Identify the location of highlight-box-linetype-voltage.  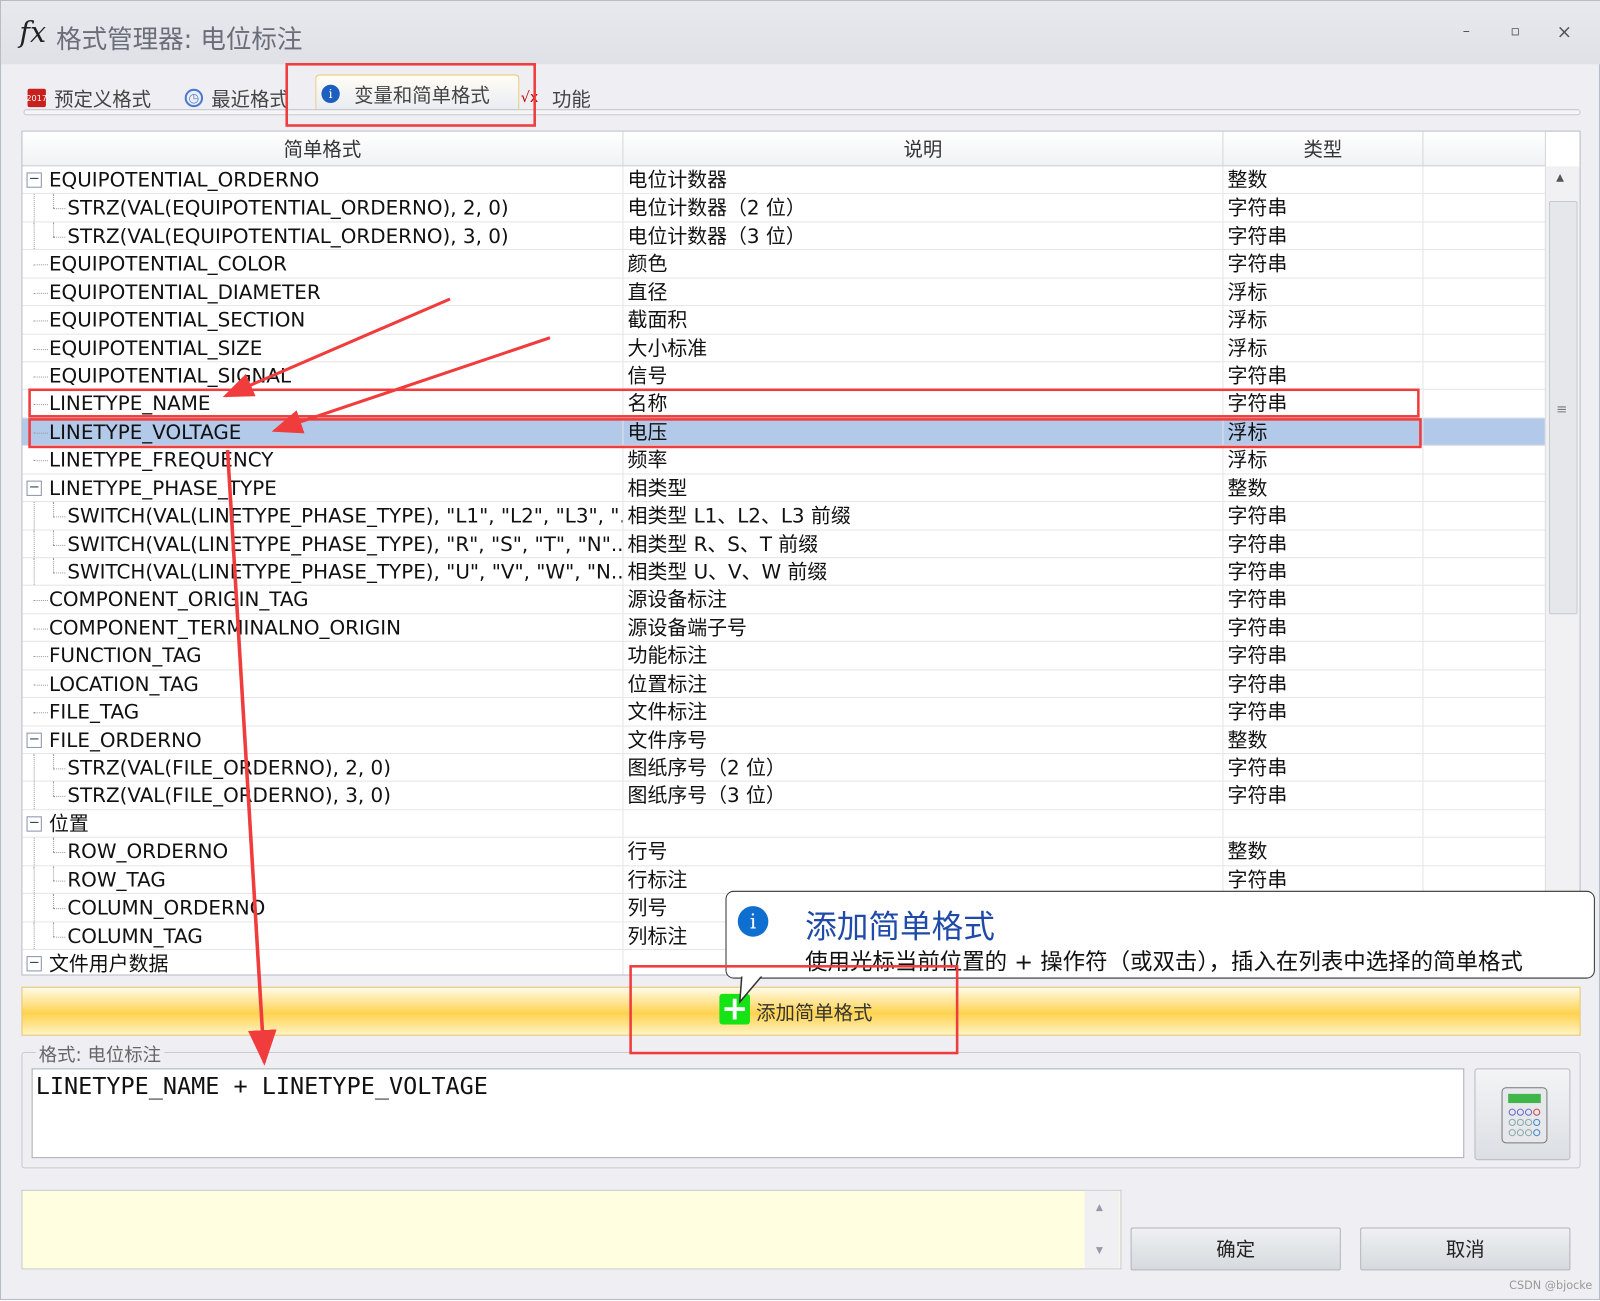
(725, 433).